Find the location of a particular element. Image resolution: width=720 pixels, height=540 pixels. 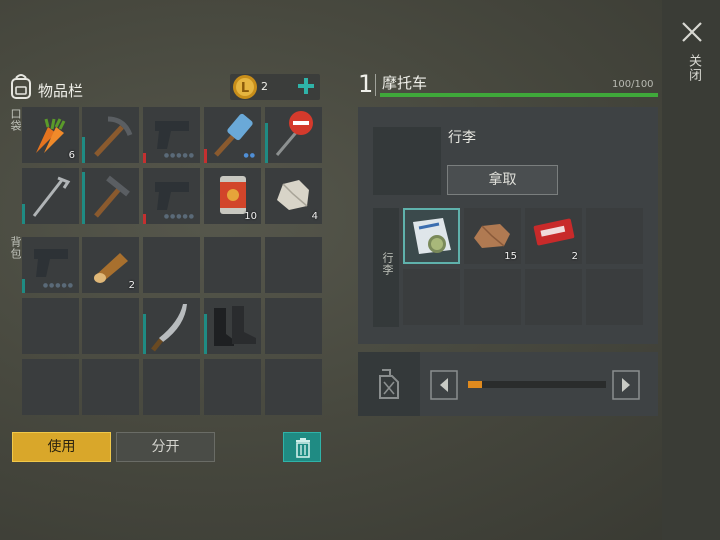

take-button-label: 拿取 is located at coordinates (502, 180).